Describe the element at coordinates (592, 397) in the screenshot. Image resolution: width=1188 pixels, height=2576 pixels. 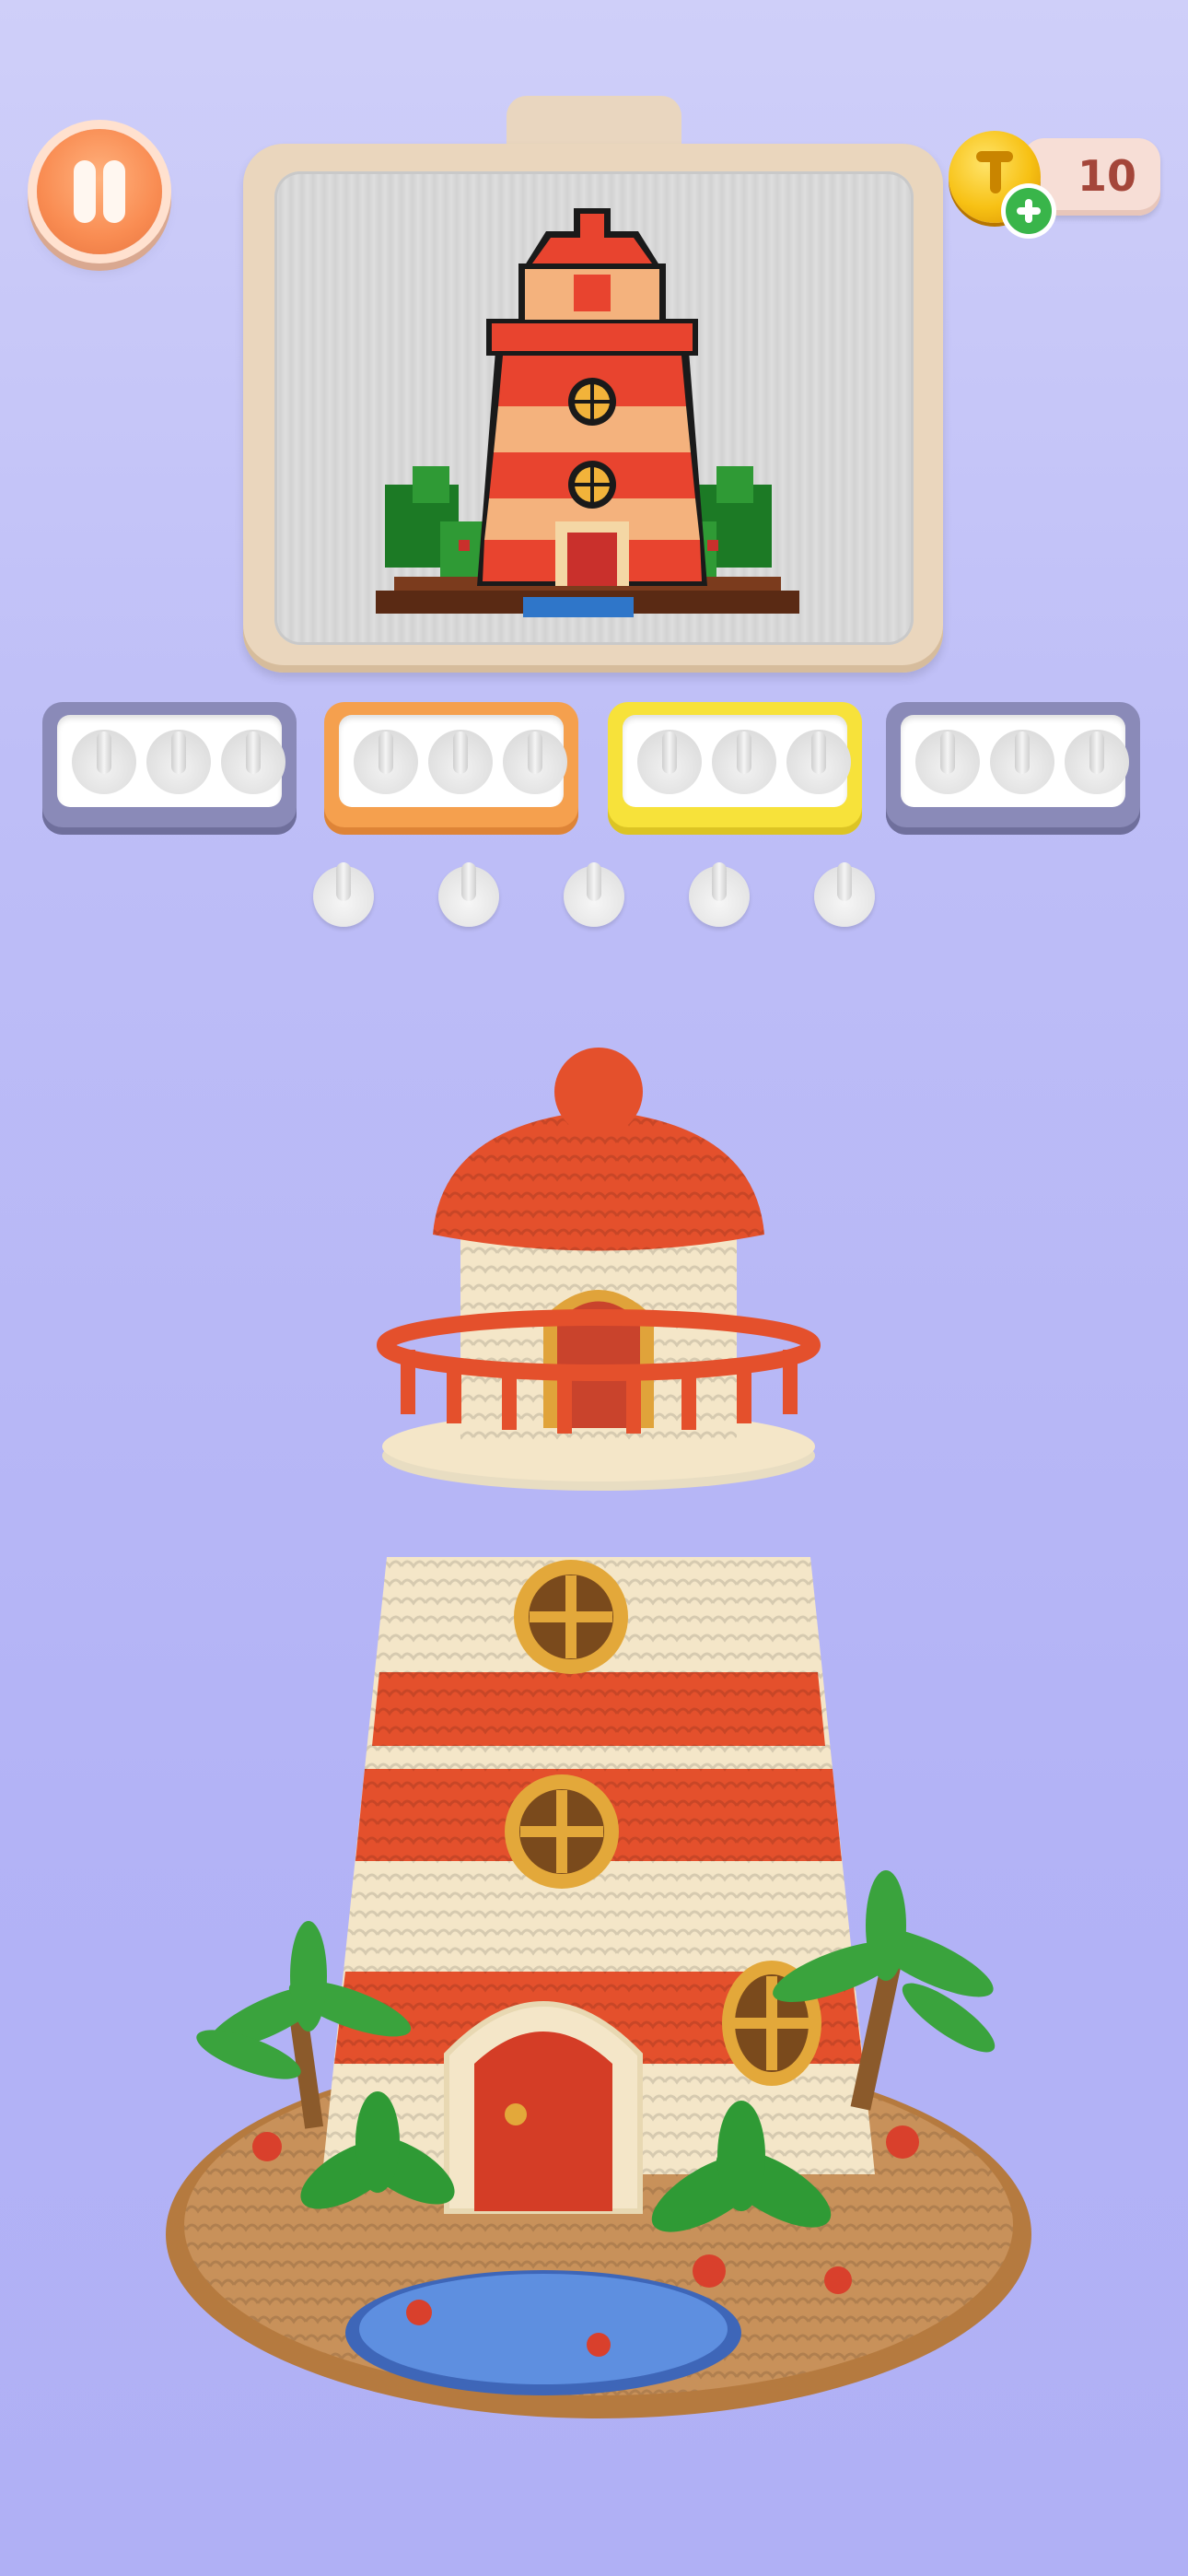
I see `pattern-tower` at that location.